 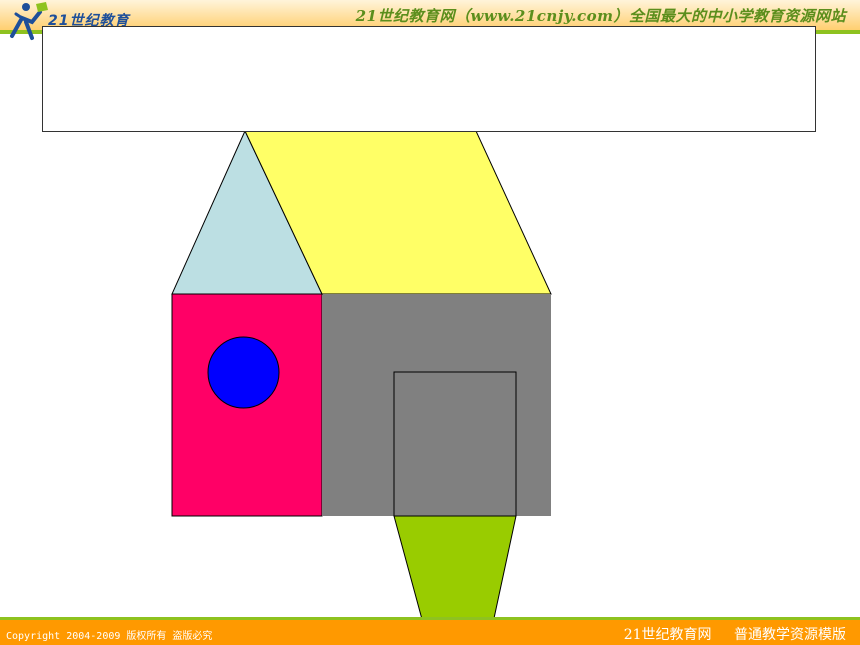 What do you see at coordinates (790, 635) in the screenshot?
I see `footer-template-name: 普通教学资源模版` at bounding box center [790, 635].